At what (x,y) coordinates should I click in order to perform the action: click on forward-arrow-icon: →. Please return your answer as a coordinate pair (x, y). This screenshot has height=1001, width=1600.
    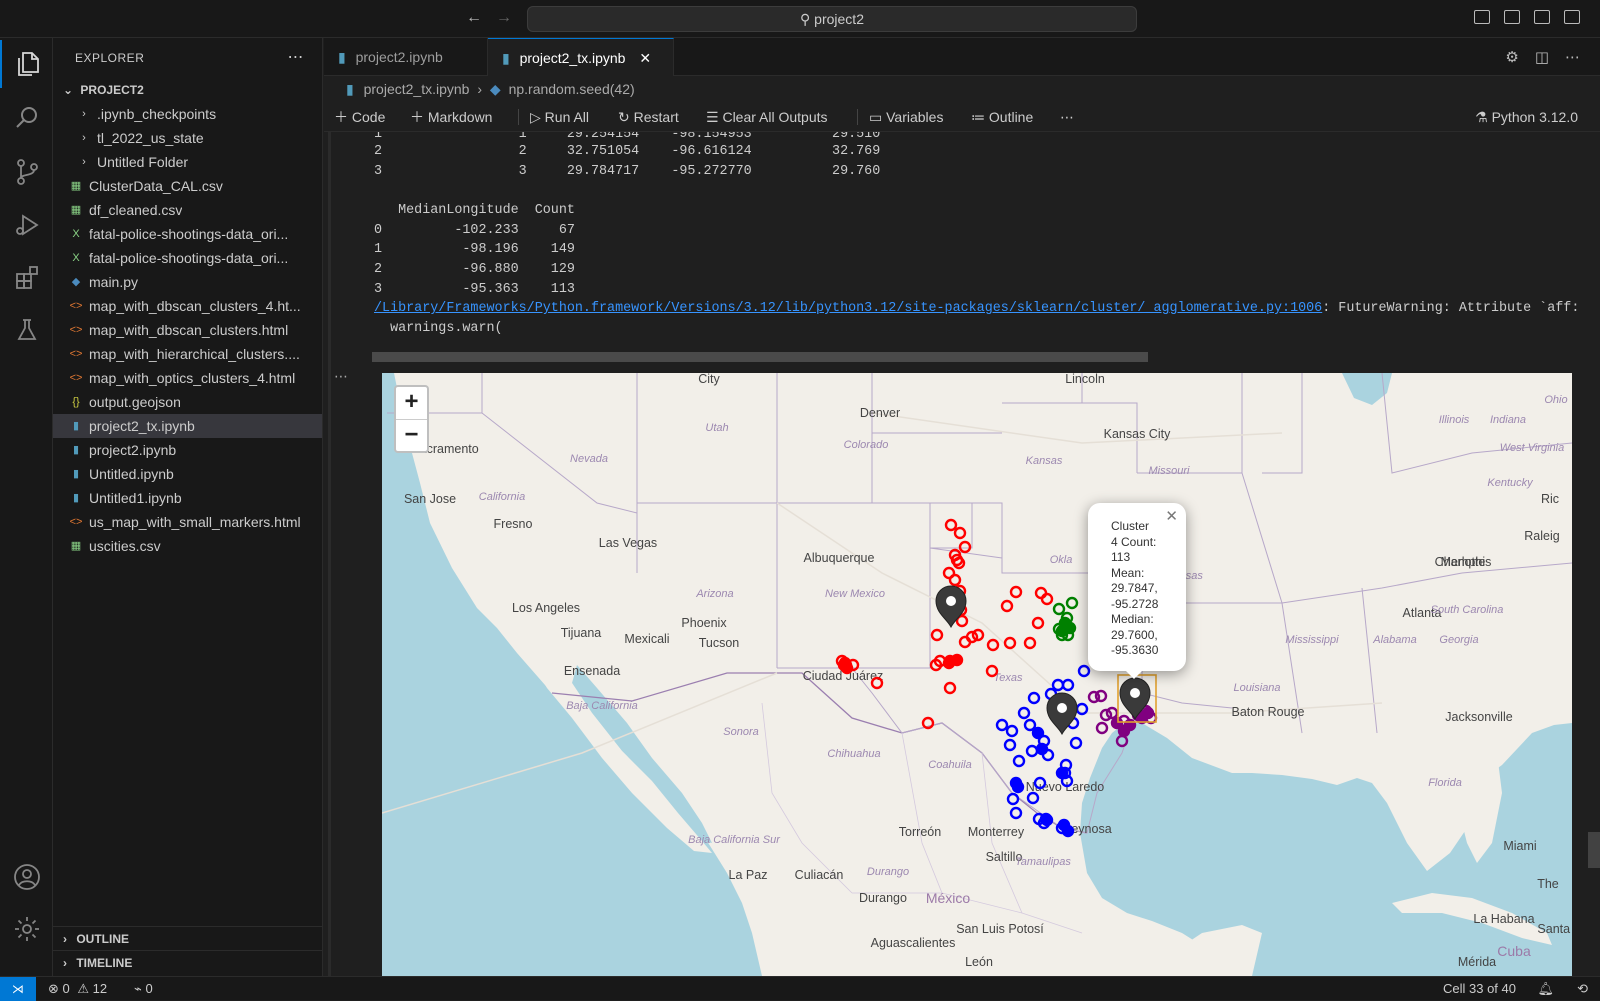
    Looking at the image, I should click on (504, 18).